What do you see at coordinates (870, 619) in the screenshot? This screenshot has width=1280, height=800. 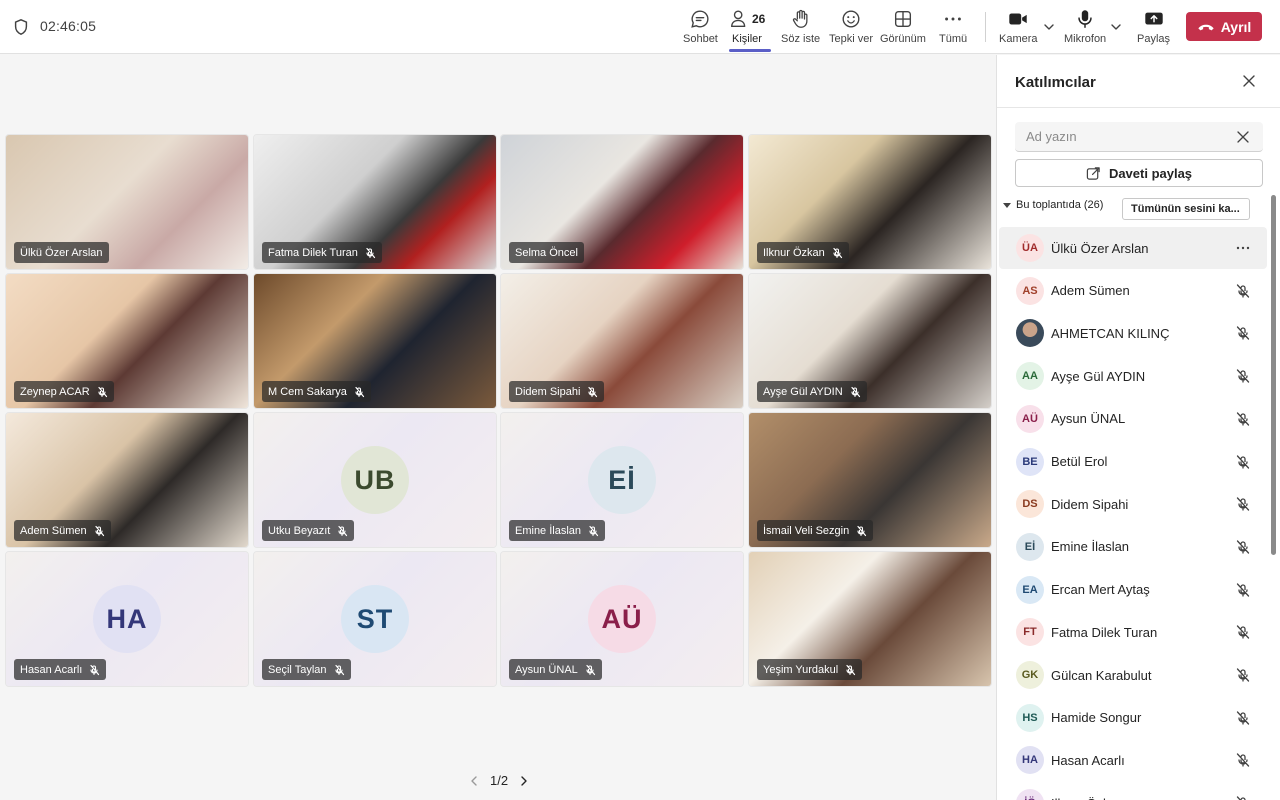 I see `video-tile: Yeşim Yurdakul` at bounding box center [870, 619].